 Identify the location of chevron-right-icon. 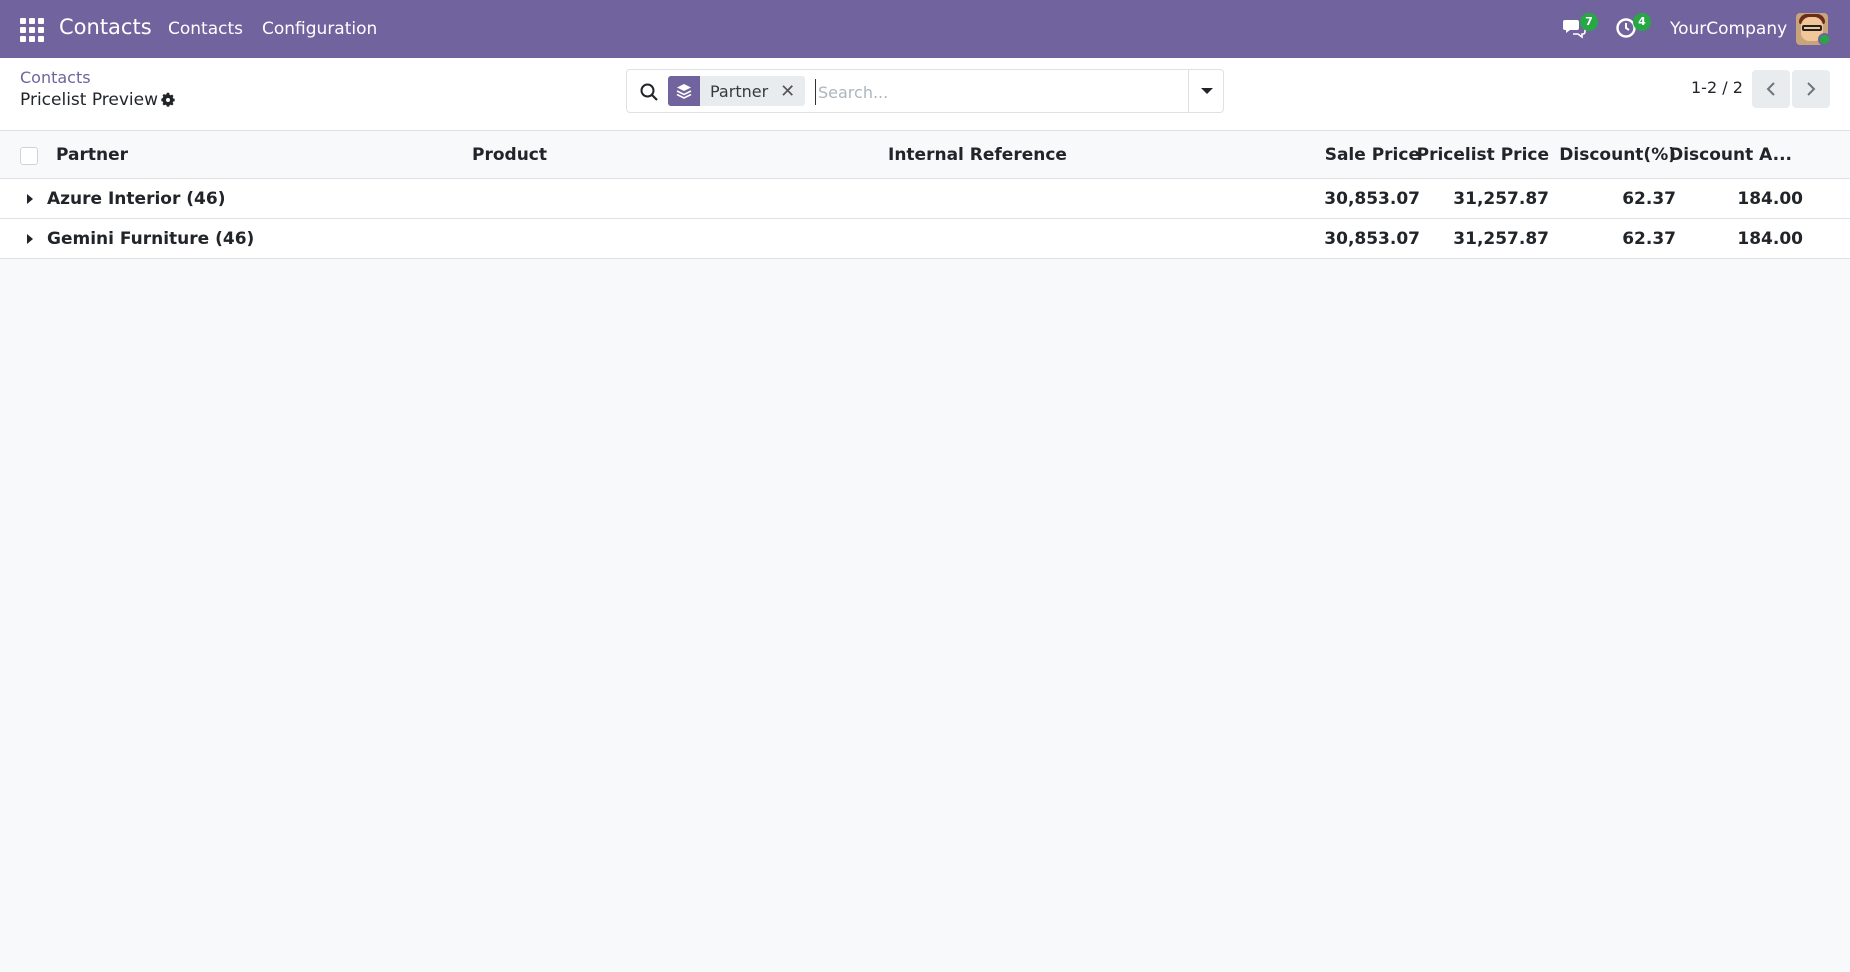
(1811, 89).